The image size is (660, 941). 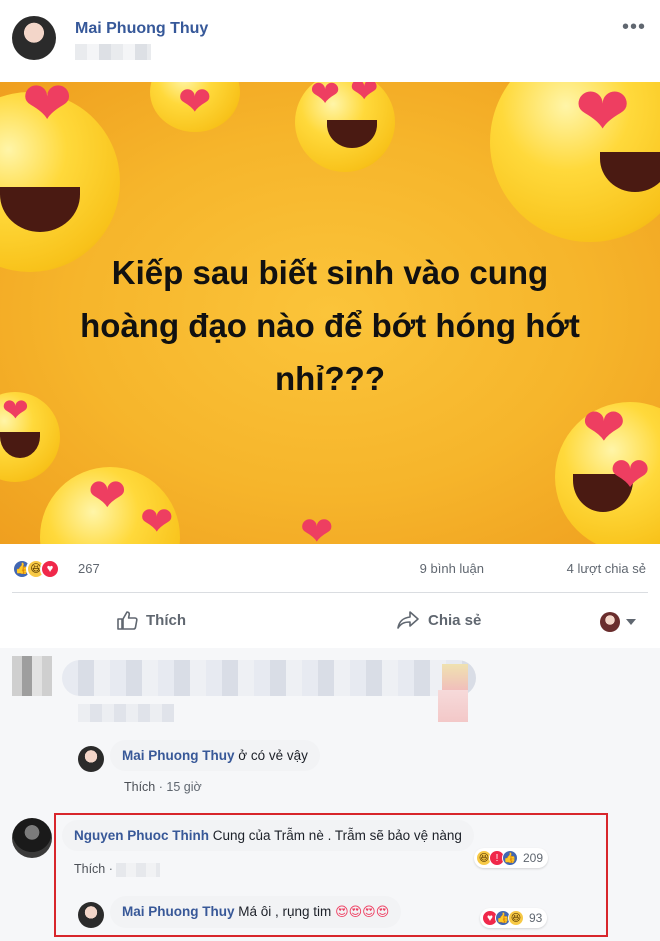 What do you see at coordinates (141, 29) in the screenshot?
I see `author-name: Mai Phuong Thuy` at bounding box center [141, 29].